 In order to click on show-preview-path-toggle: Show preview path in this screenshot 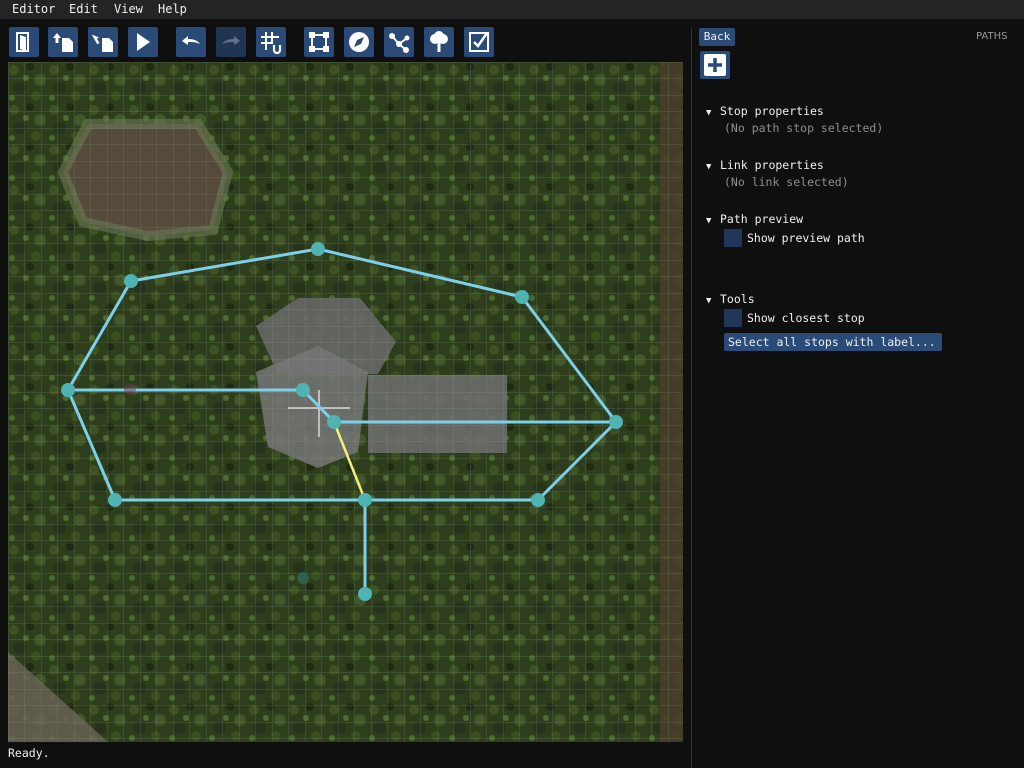, I will do `click(794, 238)`.